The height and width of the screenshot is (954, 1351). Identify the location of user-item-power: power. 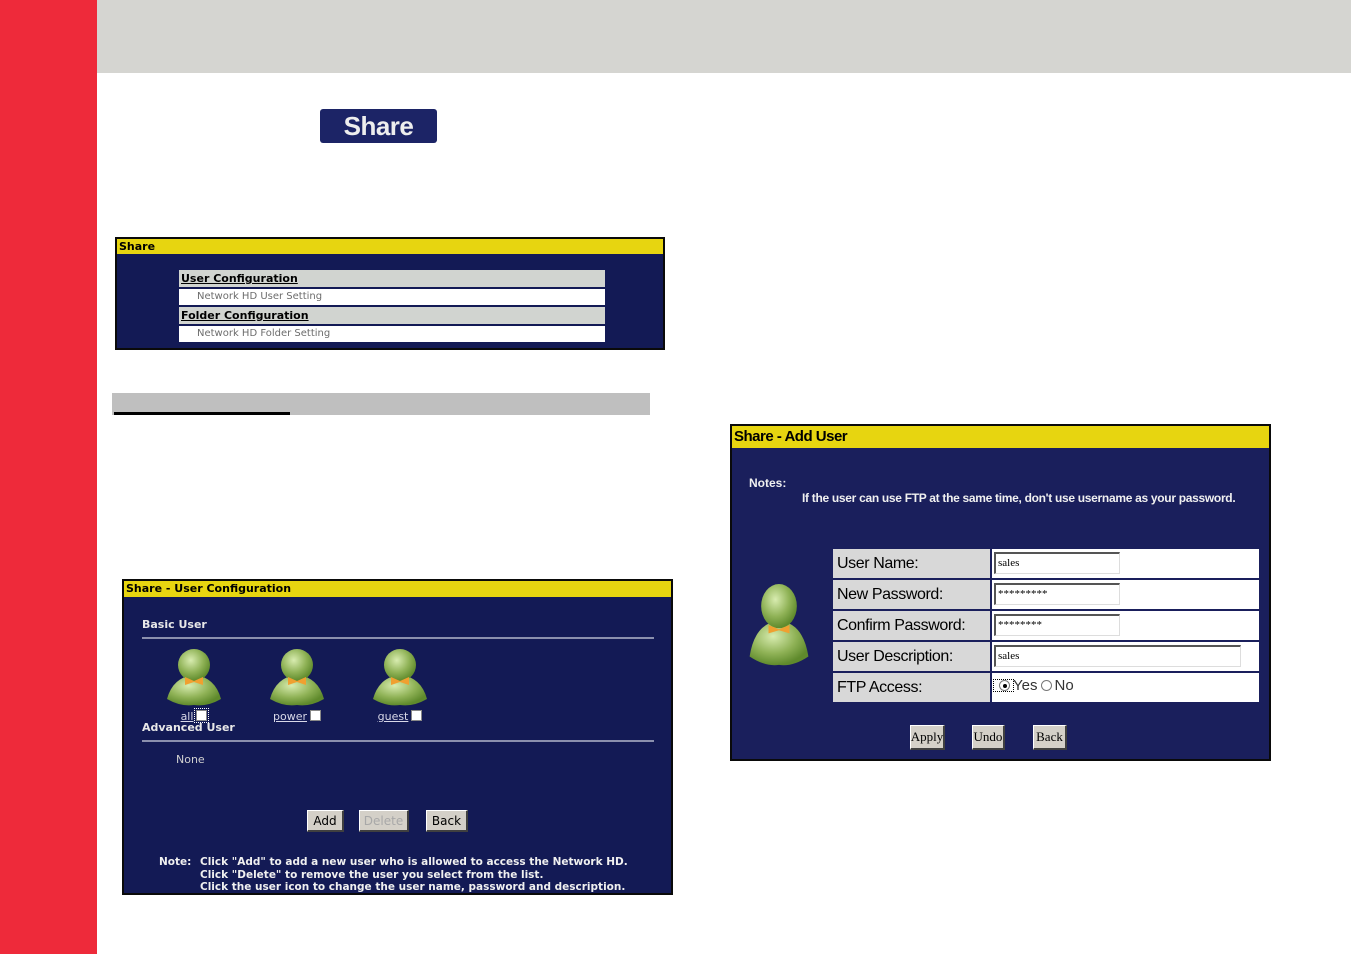
(297, 686).